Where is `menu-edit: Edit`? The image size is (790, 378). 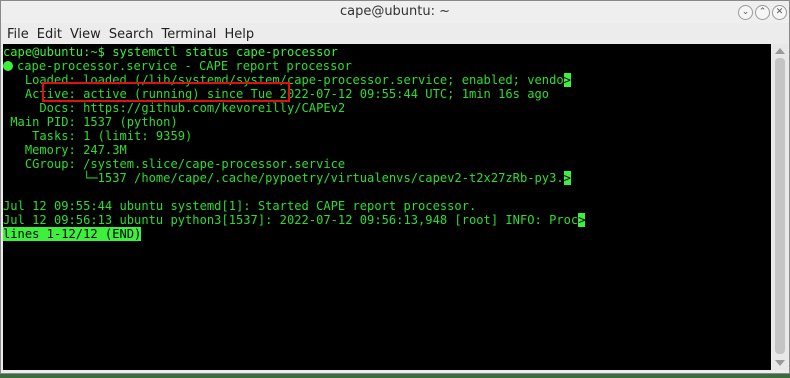 menu-edit: Edit is located at coordinates (49, 34).